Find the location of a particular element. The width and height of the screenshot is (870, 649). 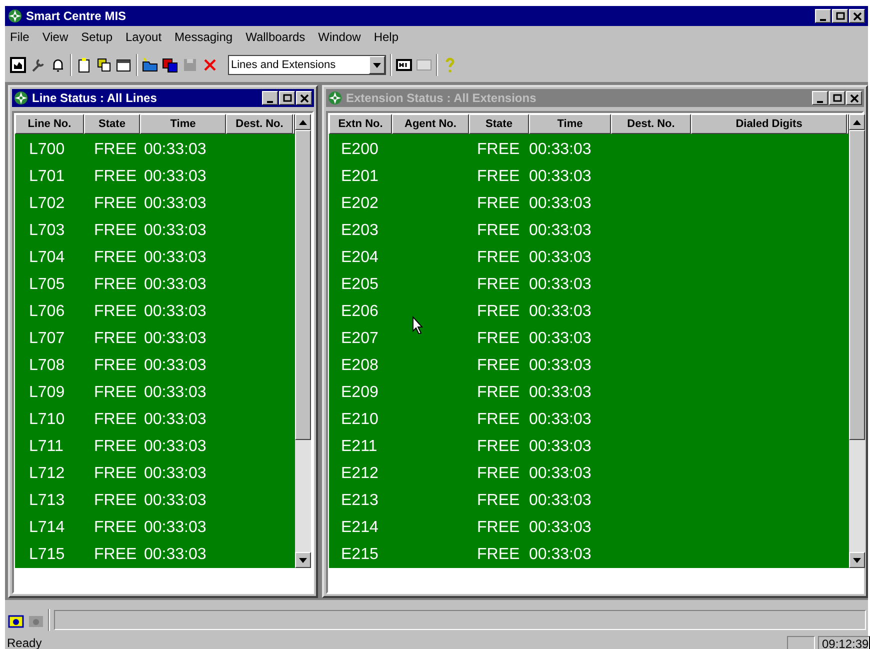

maximize-icon is located at coordinates (287, 98).